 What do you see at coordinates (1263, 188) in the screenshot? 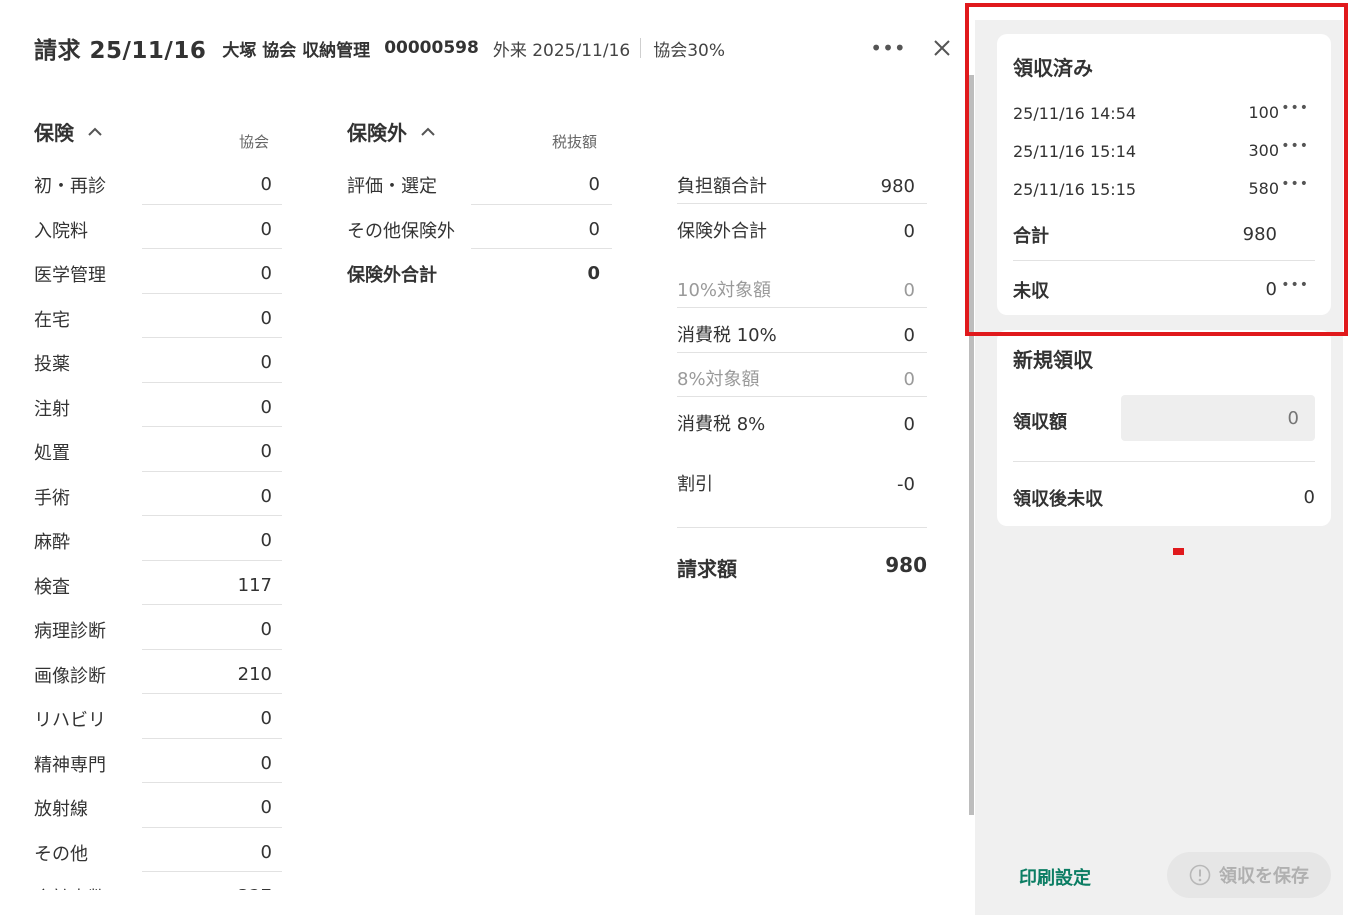
I see `receipt-amount: 580` at bounding box center [1263, 188].